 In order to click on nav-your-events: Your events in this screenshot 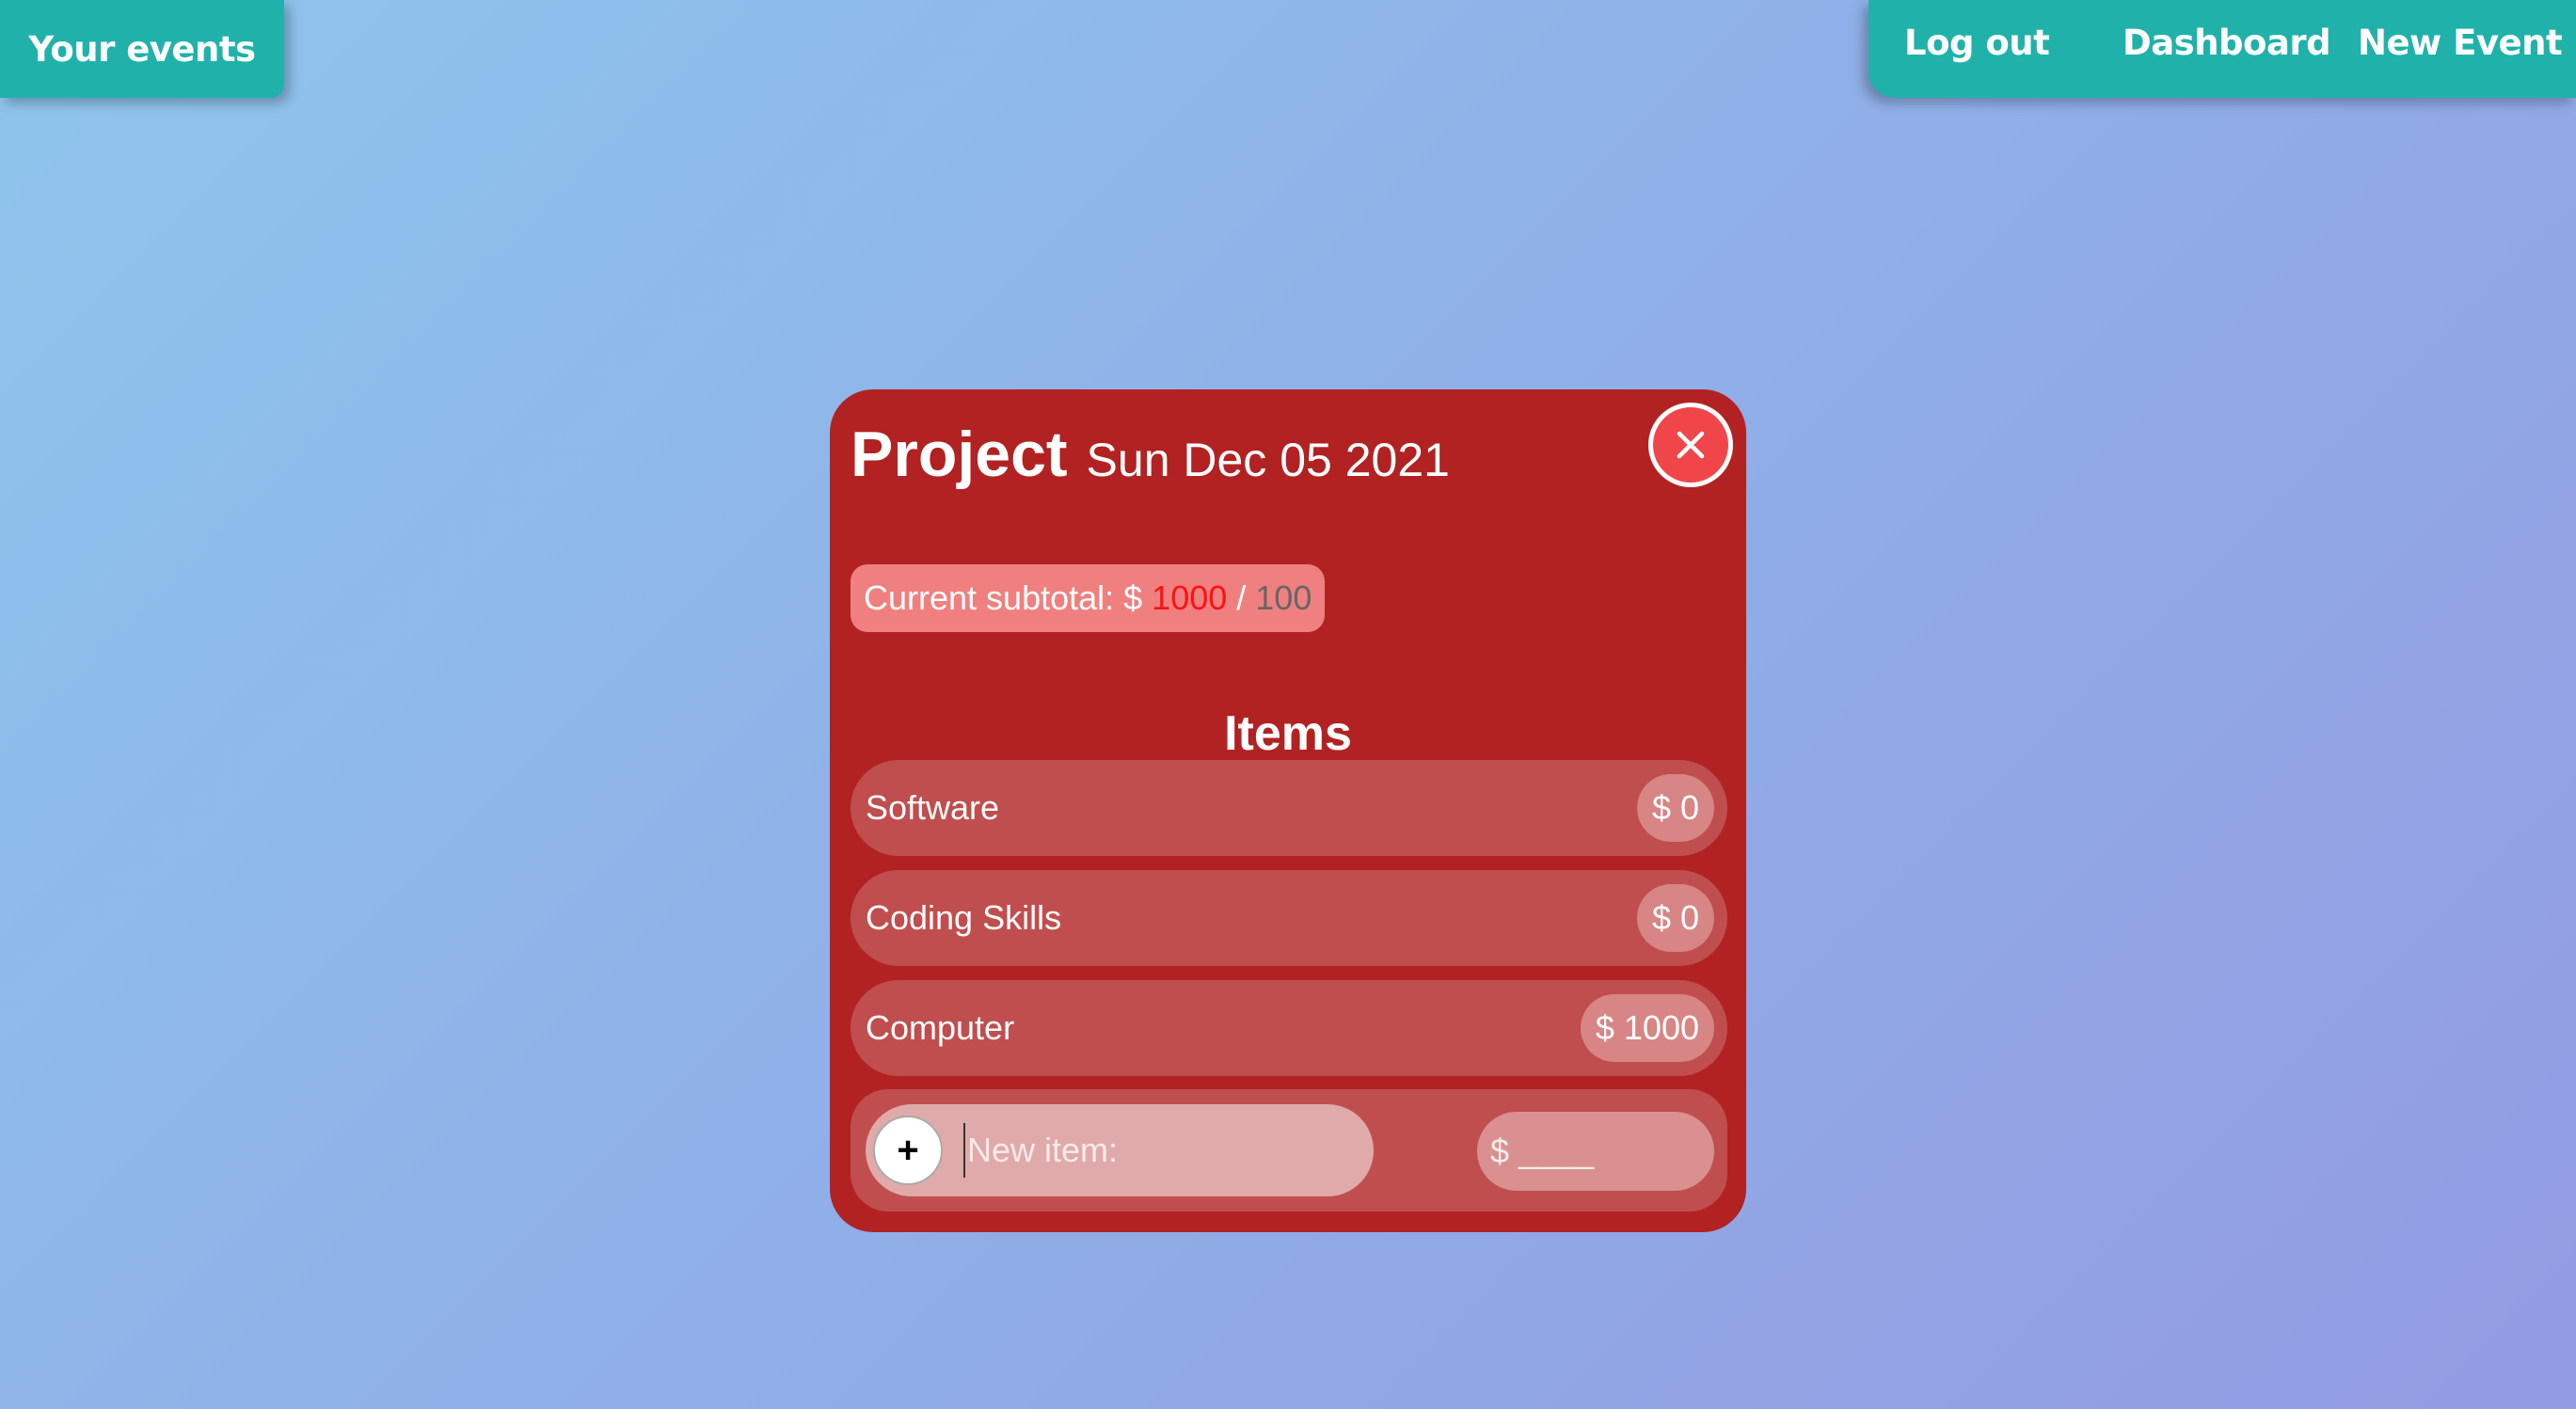, I will do `click(142, 49)`.